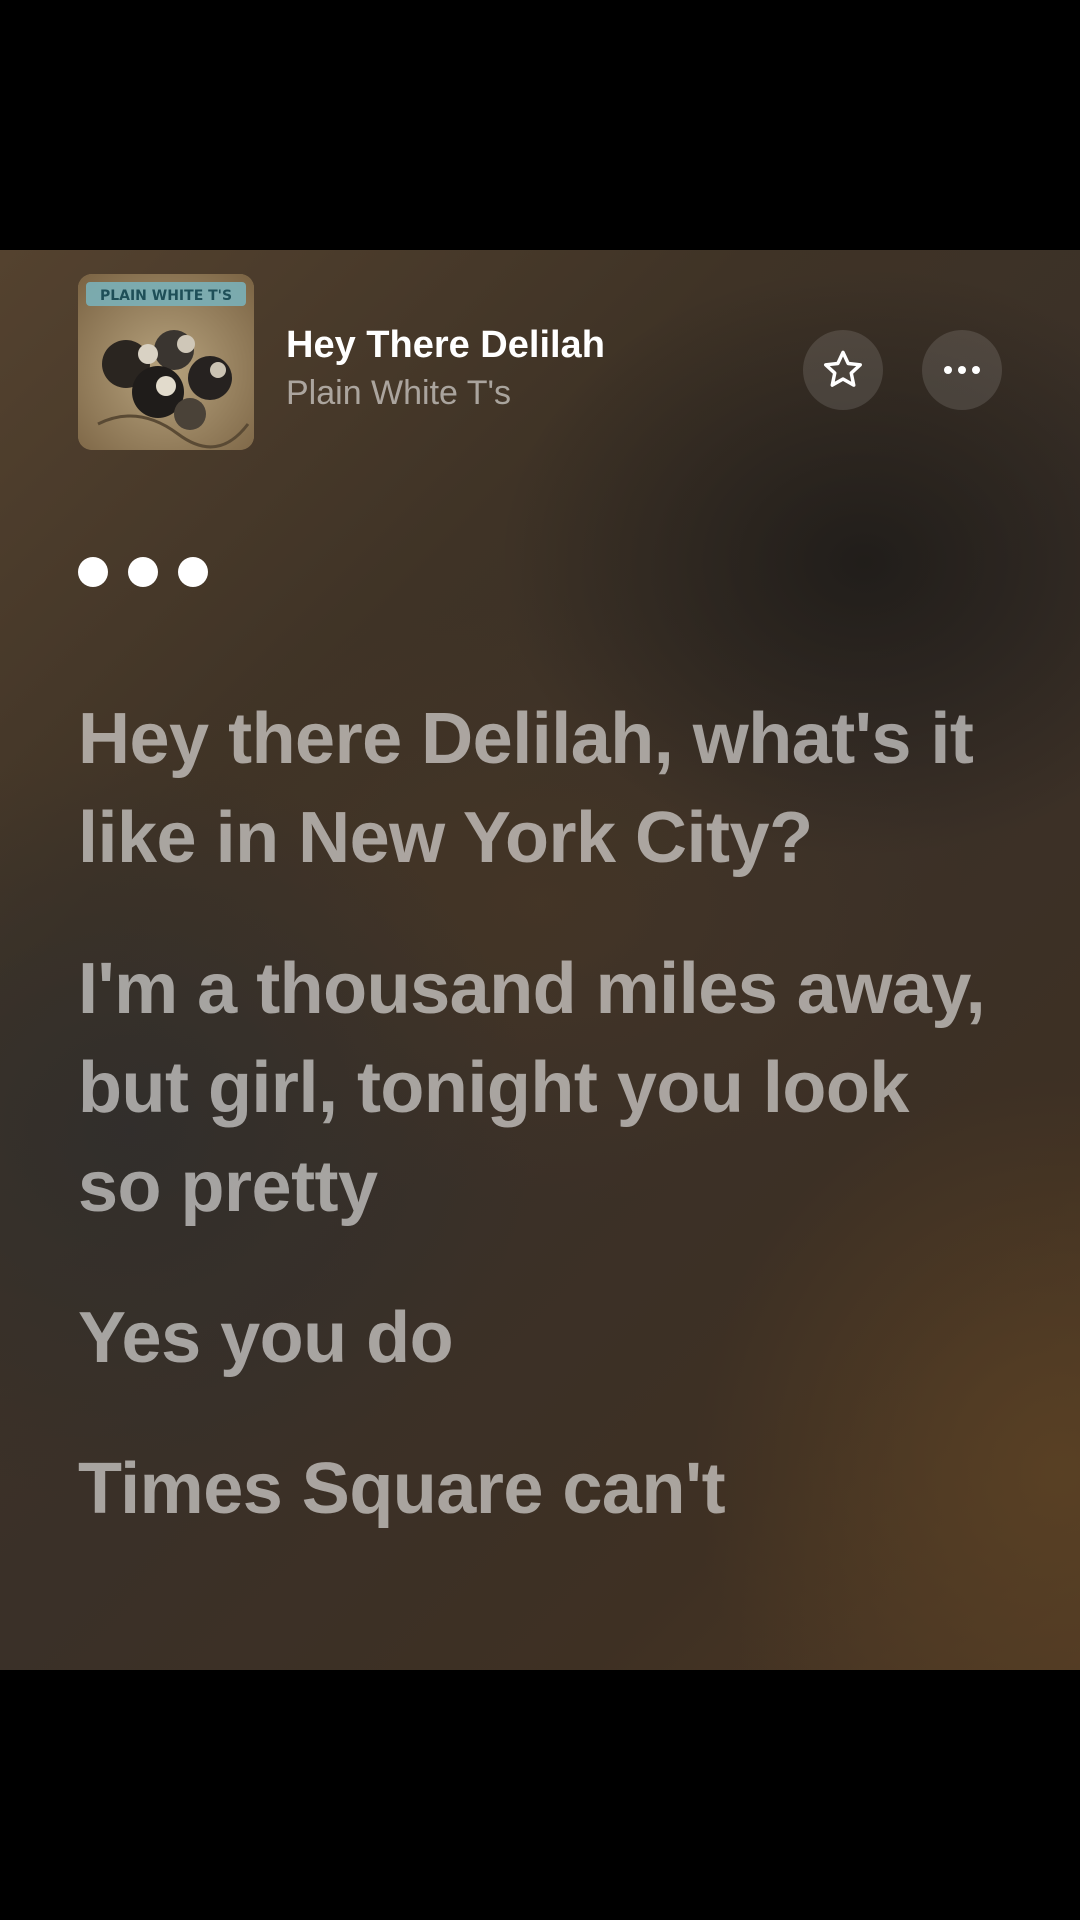 This screenshot has height=1920, width=1080. I want to click on star-outline-icon, so click(843, 368).